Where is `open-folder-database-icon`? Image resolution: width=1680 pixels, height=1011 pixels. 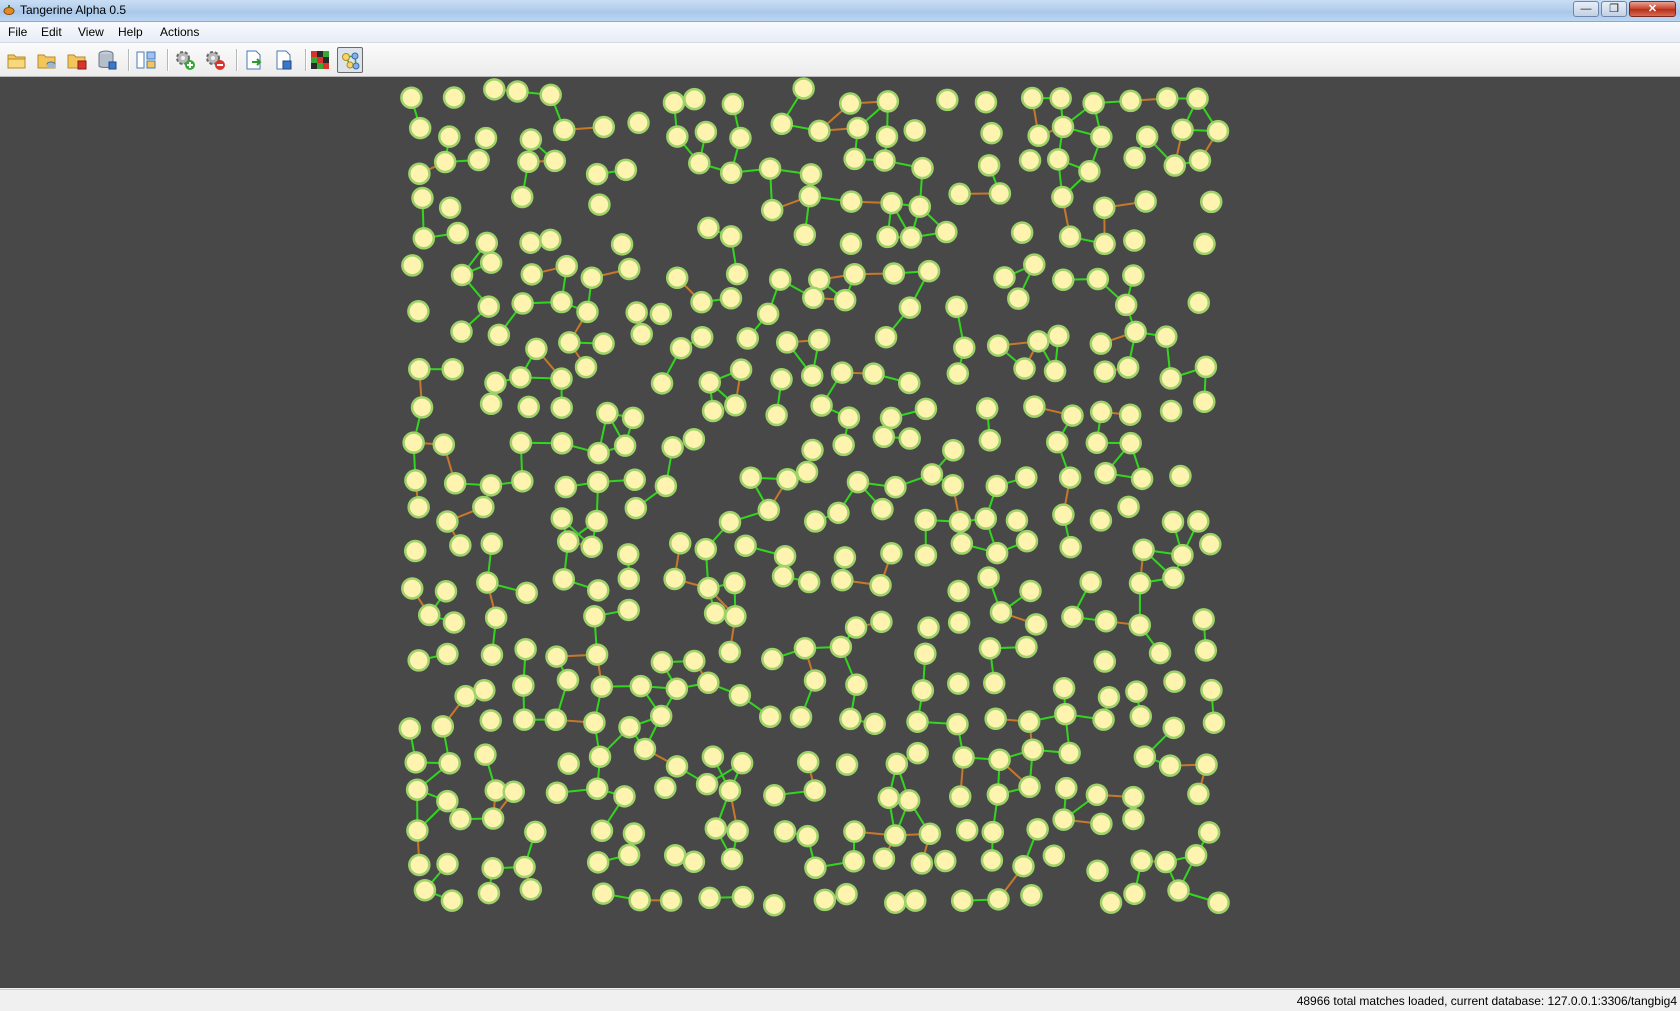
open-folder-database-icon is located at coordinates (47, 60).